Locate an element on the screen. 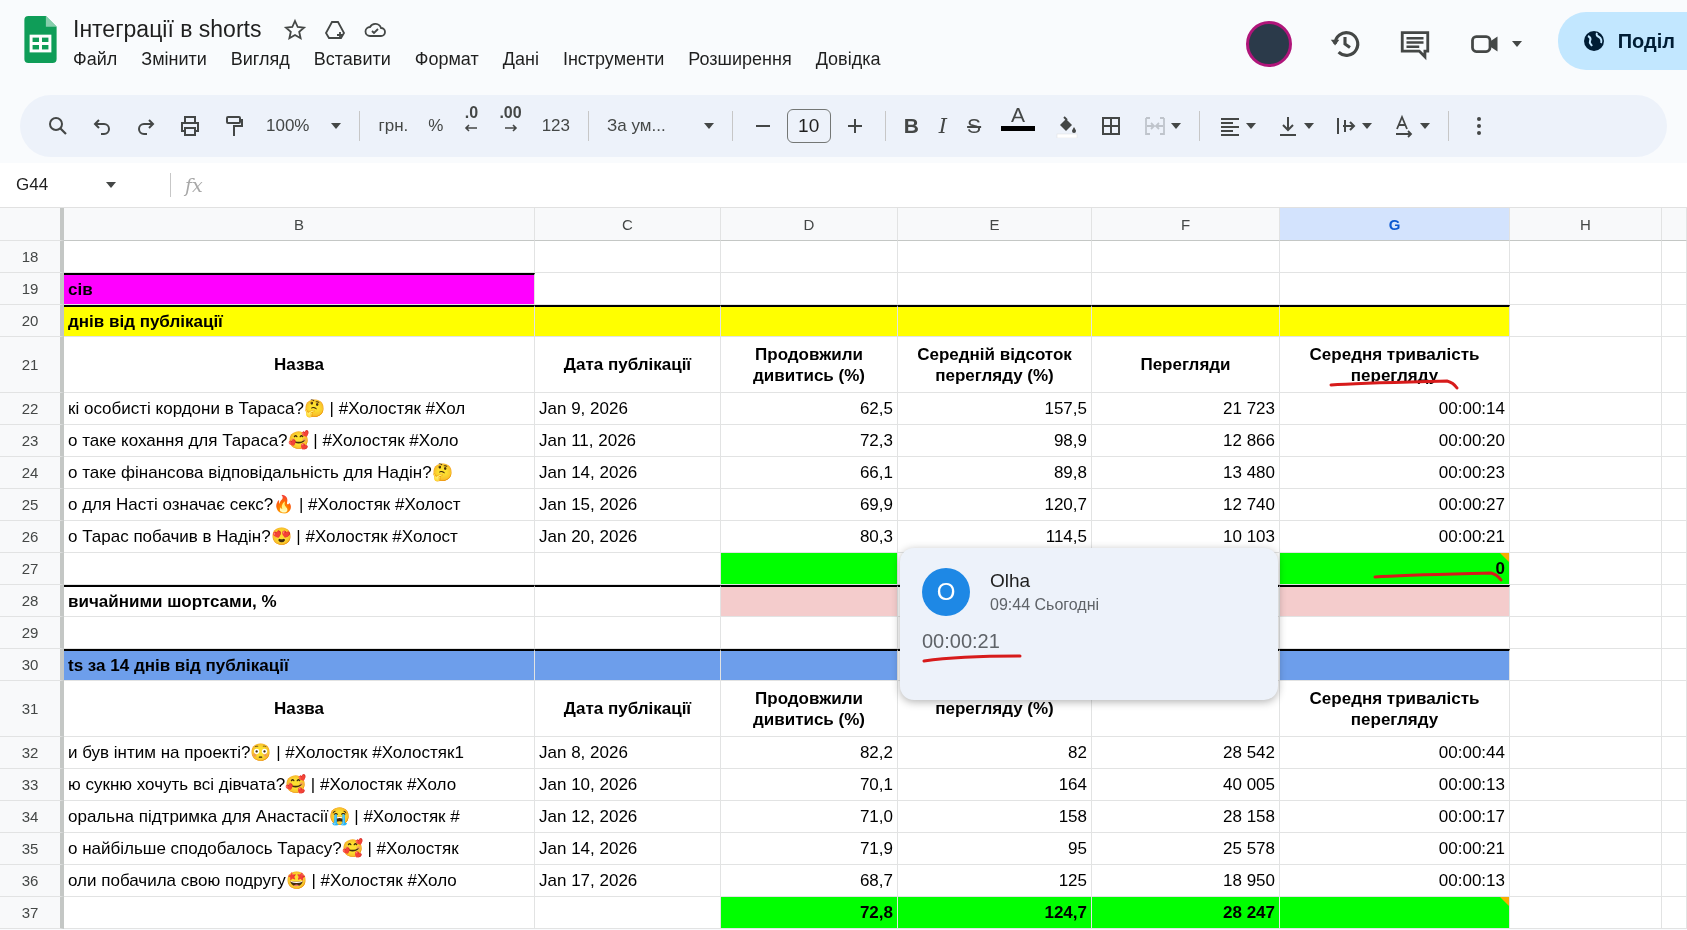 Image resolution: width=1687 pixels, height=930 pixels. row-number: 29 is located at coordinates (32, 633).